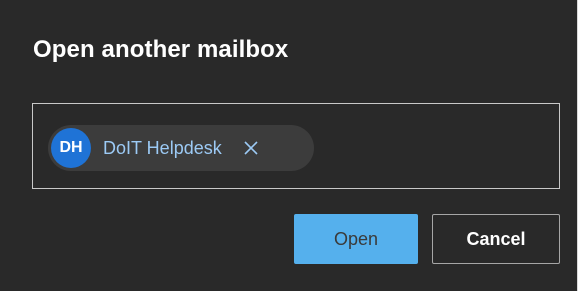 Image resolution: width=585 pixels, height=291 pixels. Describe the element at coordinates (162, 147) in the screenshot. I see `recipient-name: DoIT Helpdesk` at that location.